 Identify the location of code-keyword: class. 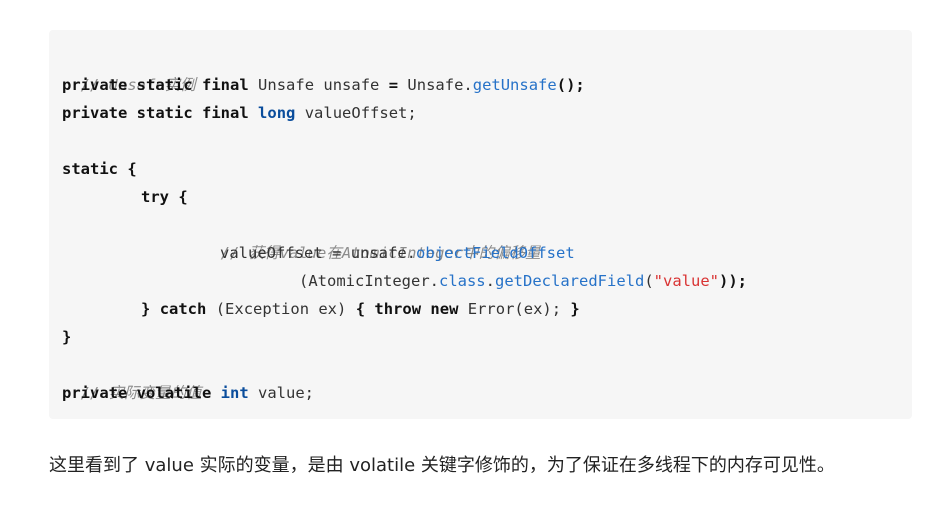
(462, 281).